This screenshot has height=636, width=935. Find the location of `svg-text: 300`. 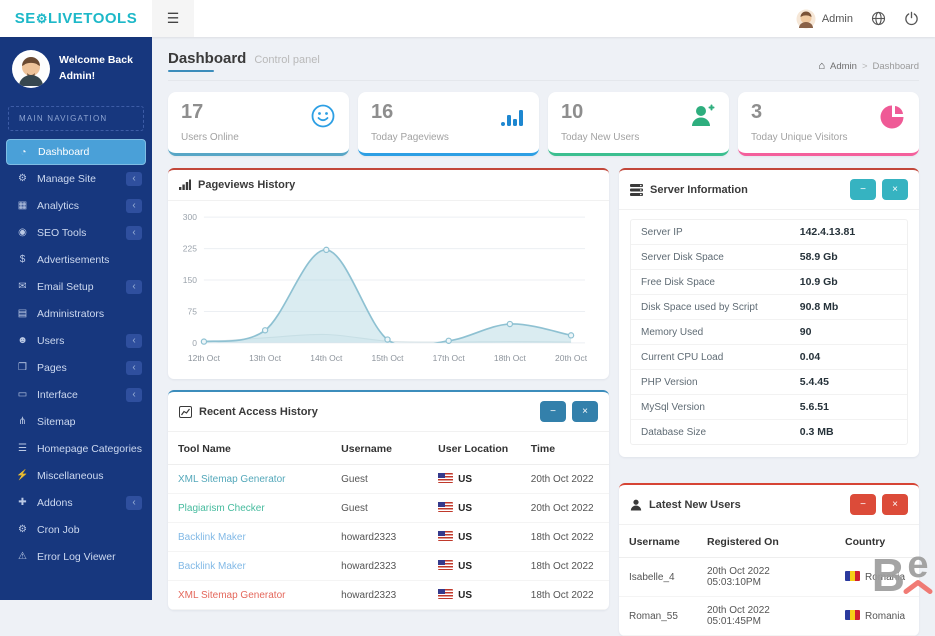

svg-text: 300 is located at coordinates (190, 217).